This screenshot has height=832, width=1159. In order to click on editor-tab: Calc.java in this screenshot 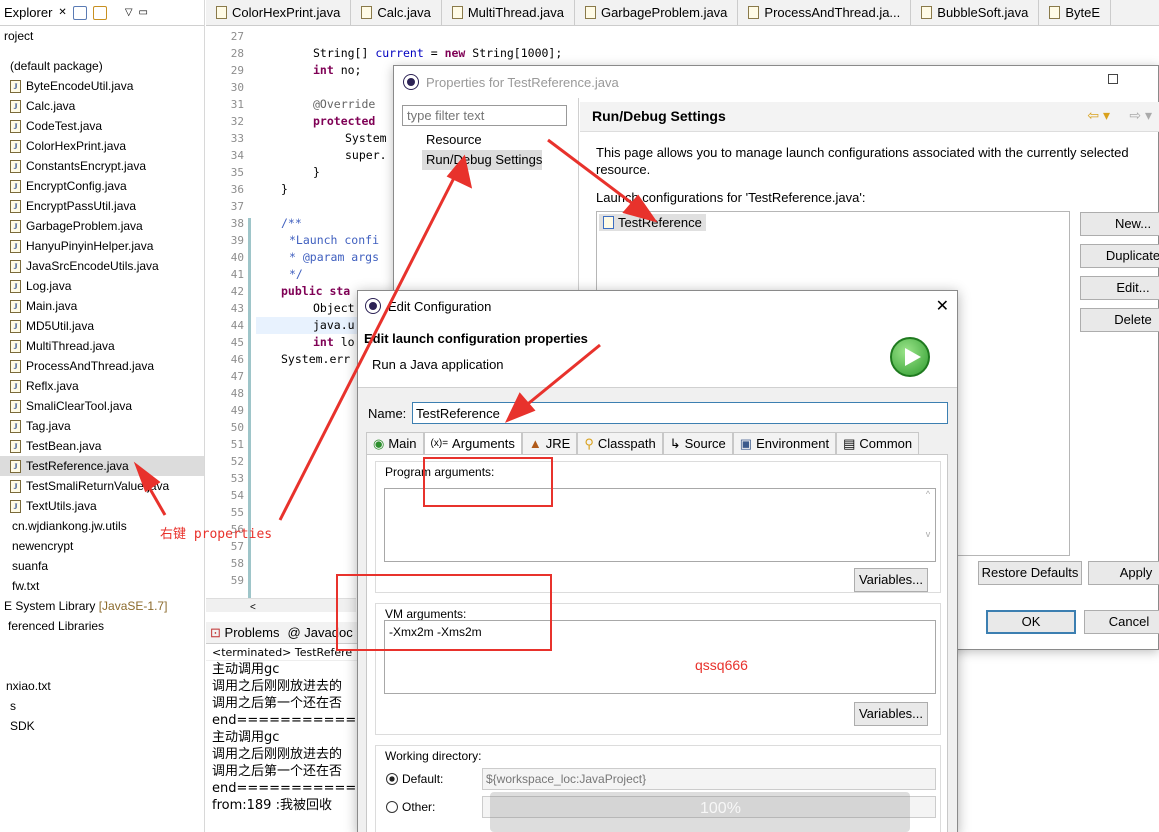, I will do `click(396, 12)`.